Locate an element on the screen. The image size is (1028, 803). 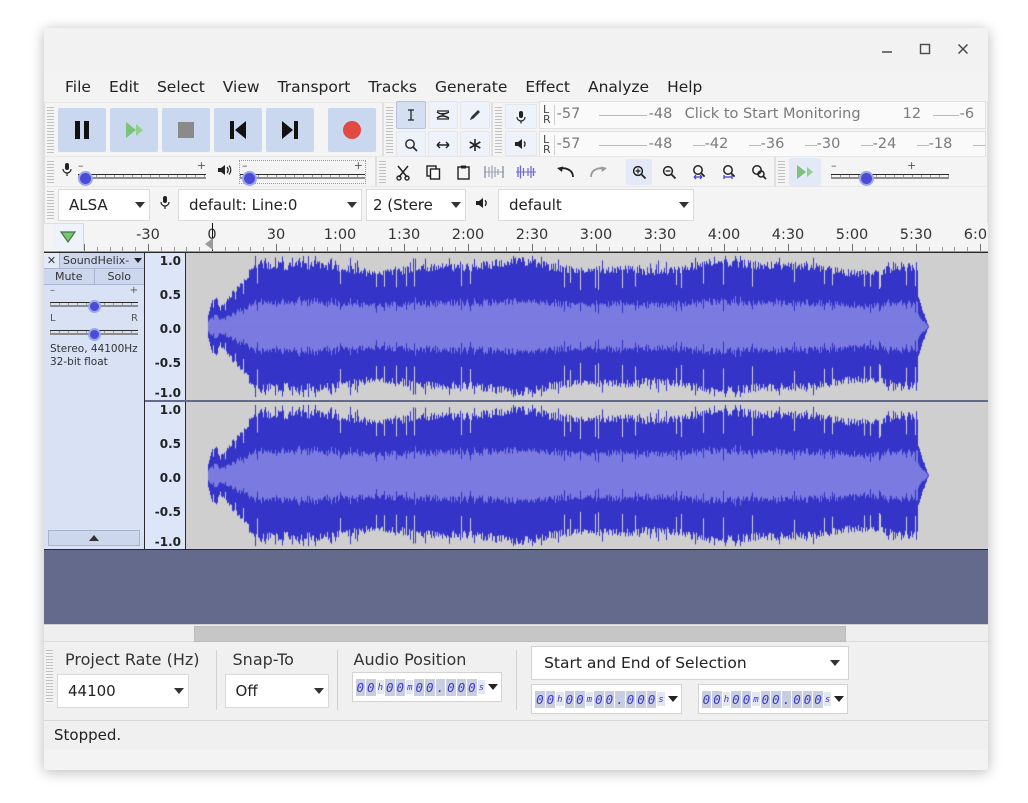
horizontal-scroll-thumb is located at coordinates (520, 634).